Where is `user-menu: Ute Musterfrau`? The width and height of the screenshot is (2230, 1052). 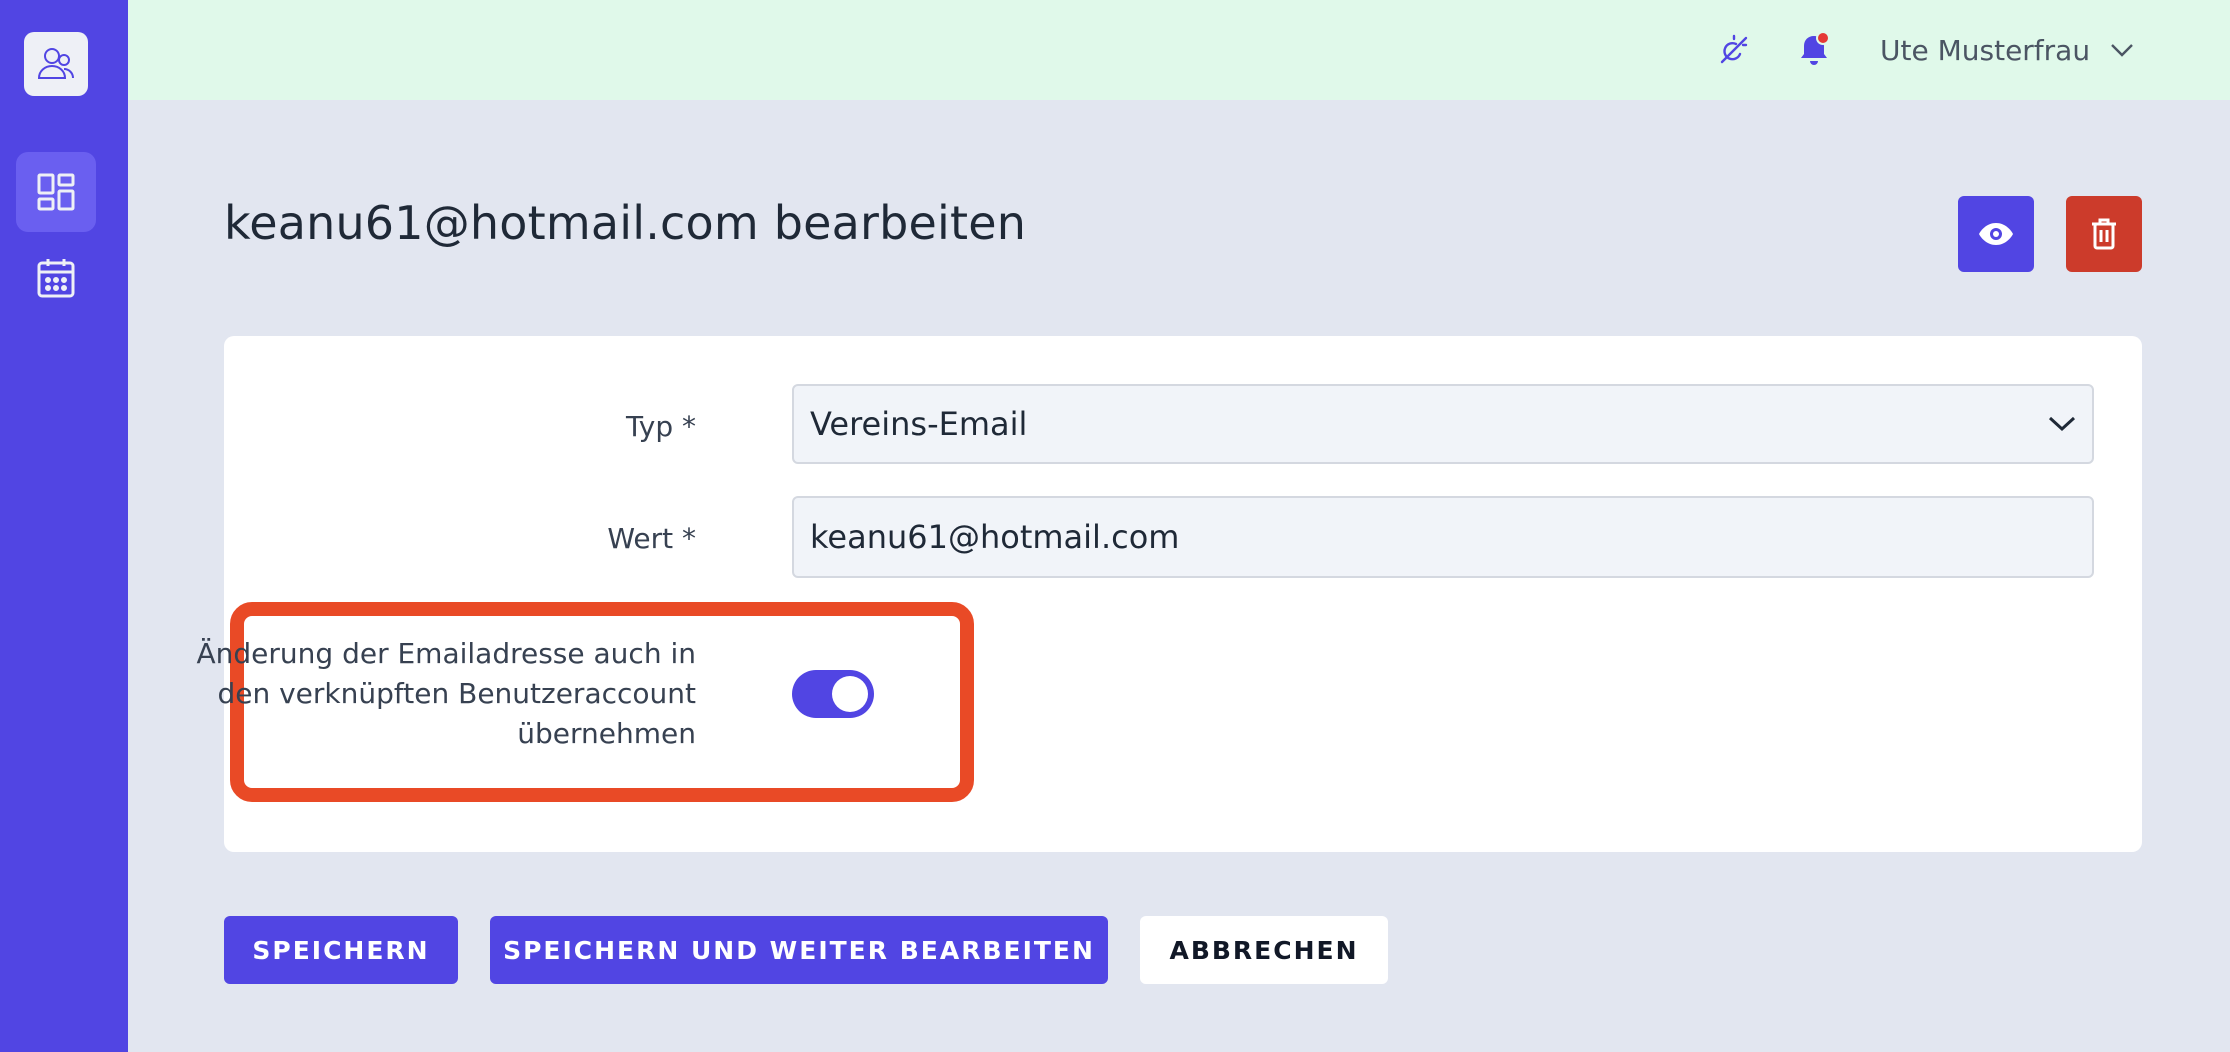
user-menu: Ute Musterfrau is located at coordinates (2007, 50).